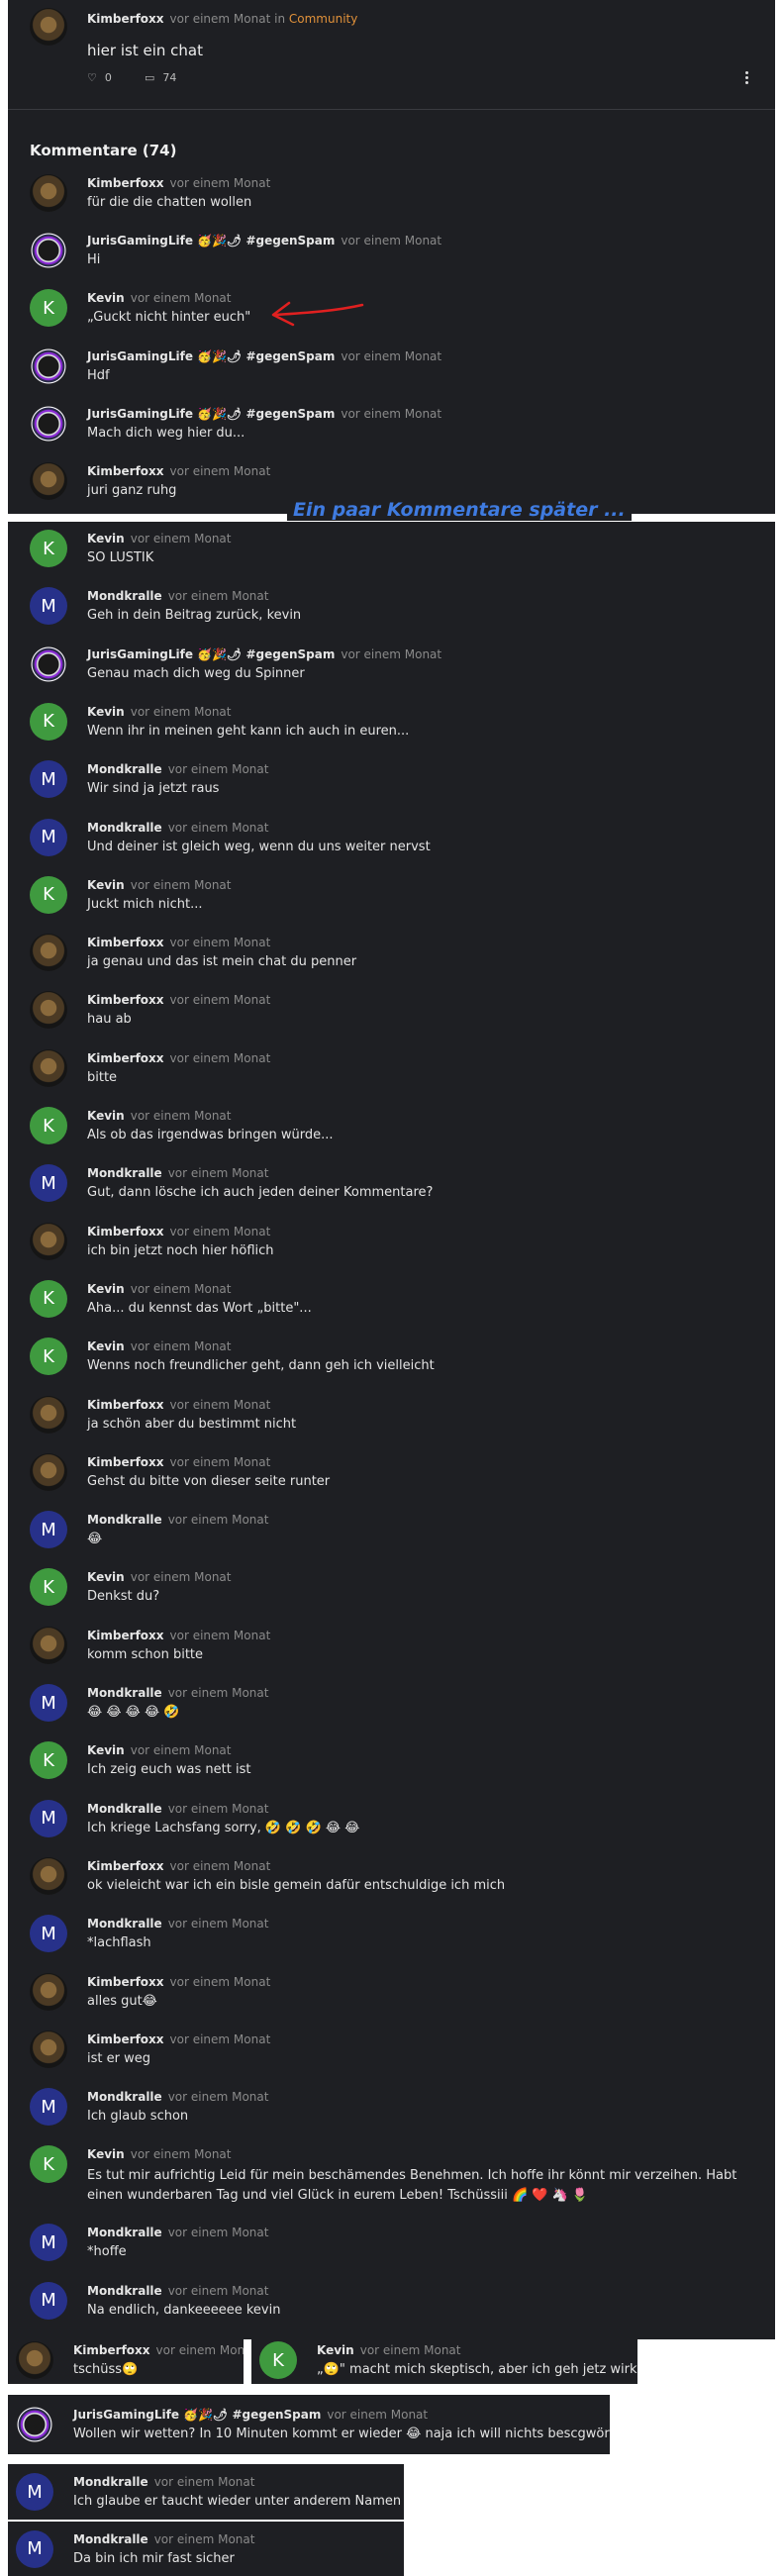 The height and width of the screenshot is (2576, 783). What do you see at coordinates (169, 77) in the screenshot?
I see `comment-count: 74` at bounding box center [169, 77].